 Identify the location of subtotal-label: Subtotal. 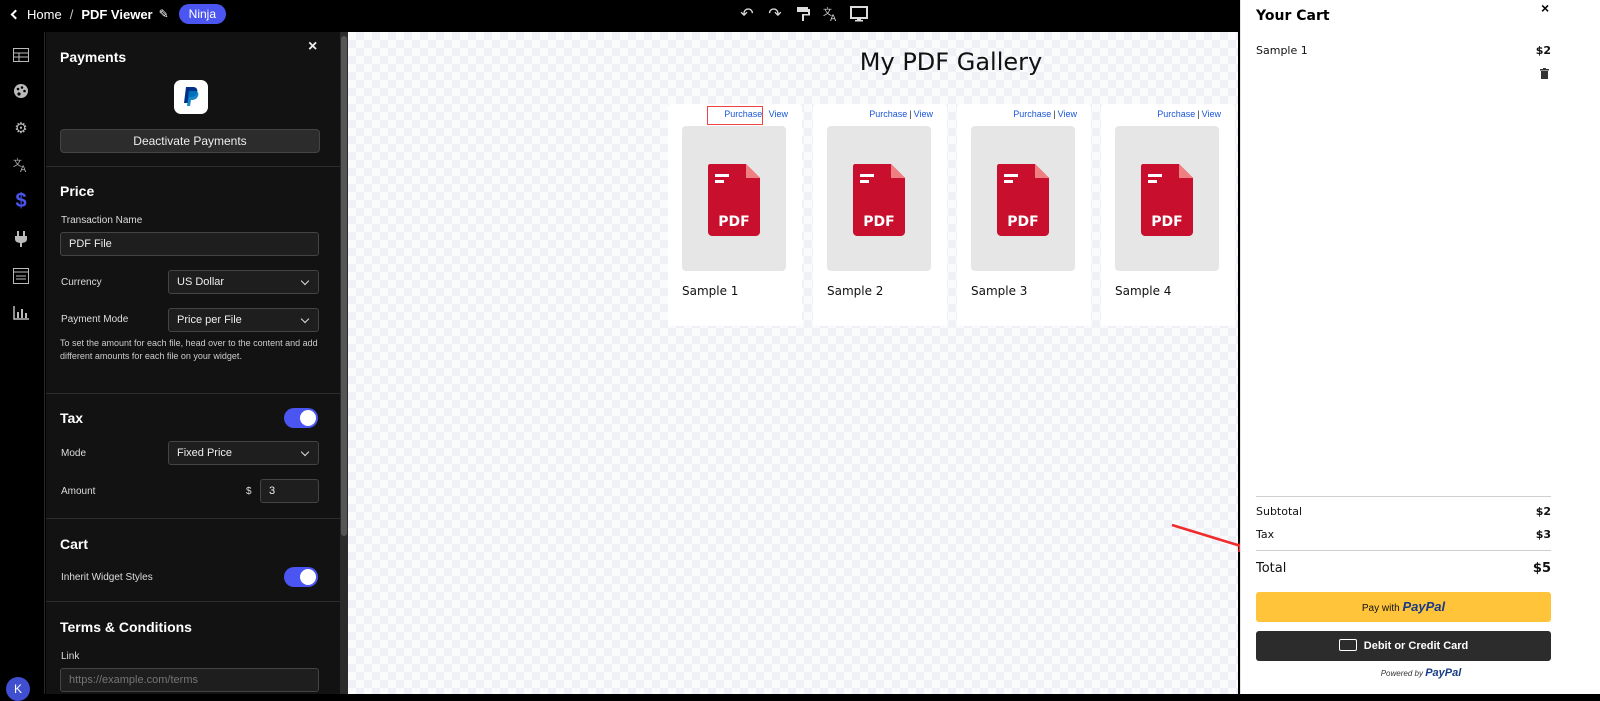
(1279, 511).